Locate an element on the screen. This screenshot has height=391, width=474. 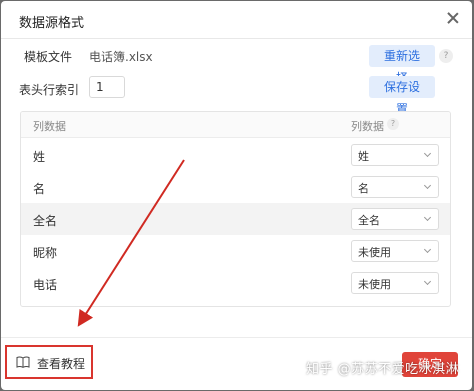
table-row: 昵称 未使用 is located at coordinates (235, 251).